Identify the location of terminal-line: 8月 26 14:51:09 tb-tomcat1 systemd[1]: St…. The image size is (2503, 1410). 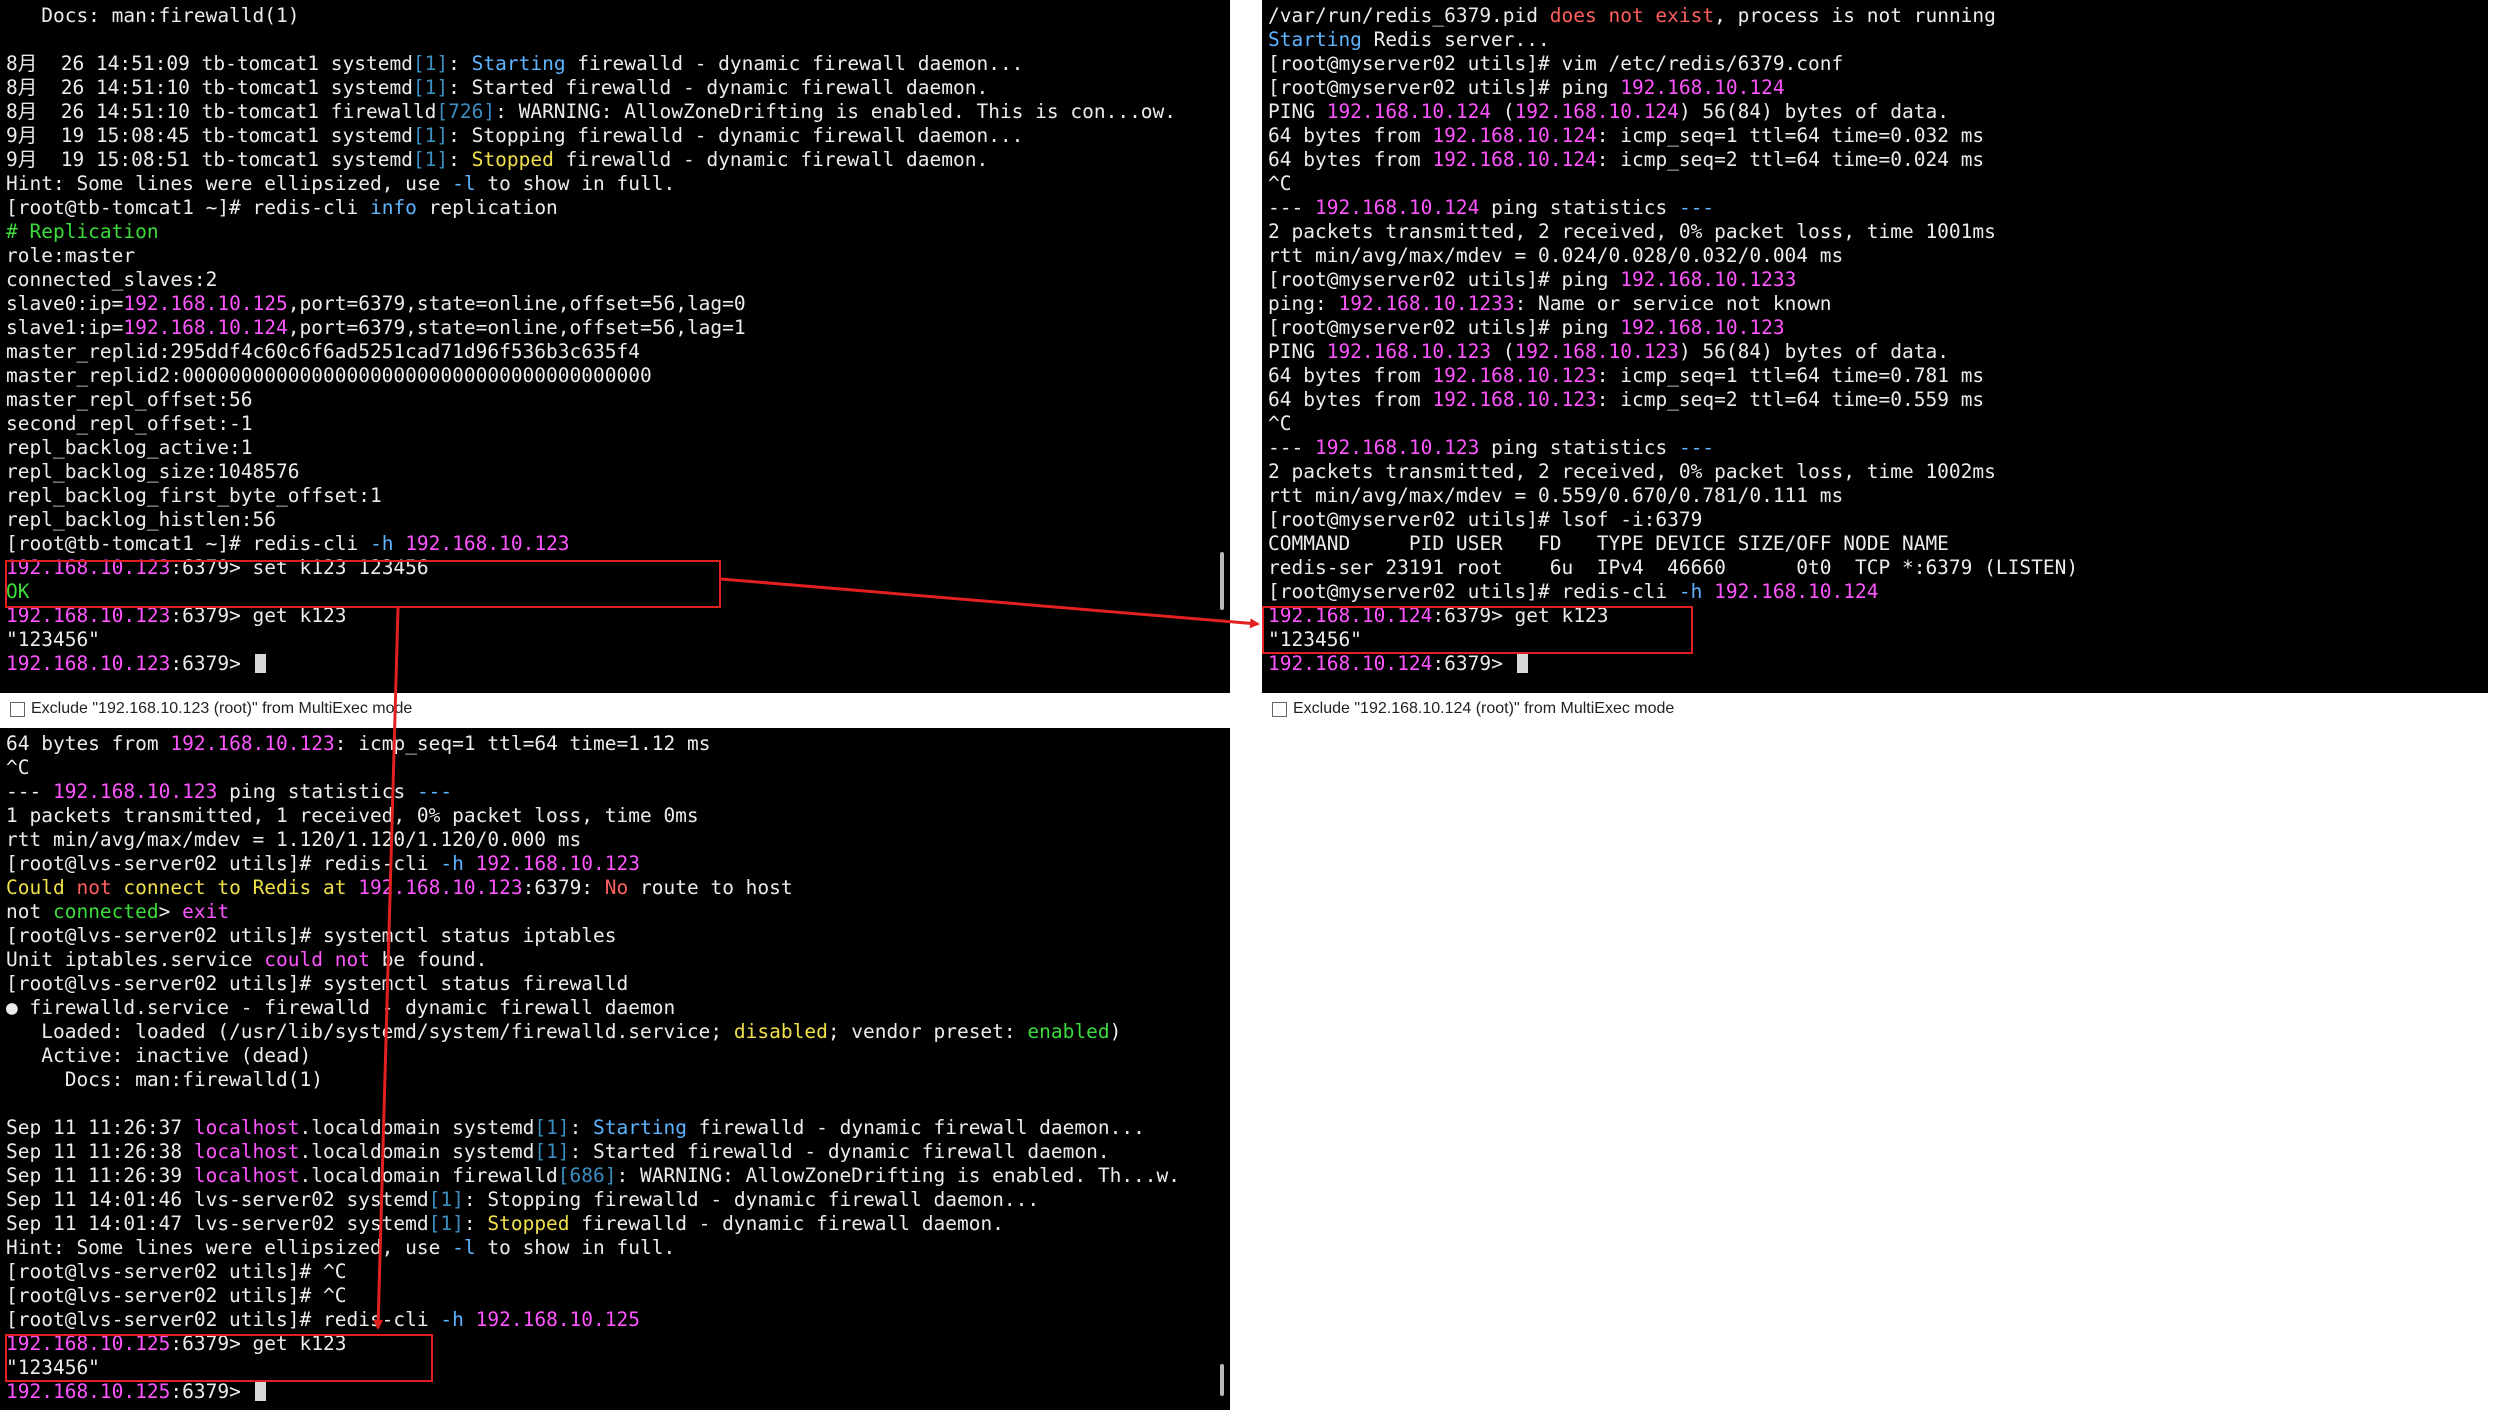
(605, 64).